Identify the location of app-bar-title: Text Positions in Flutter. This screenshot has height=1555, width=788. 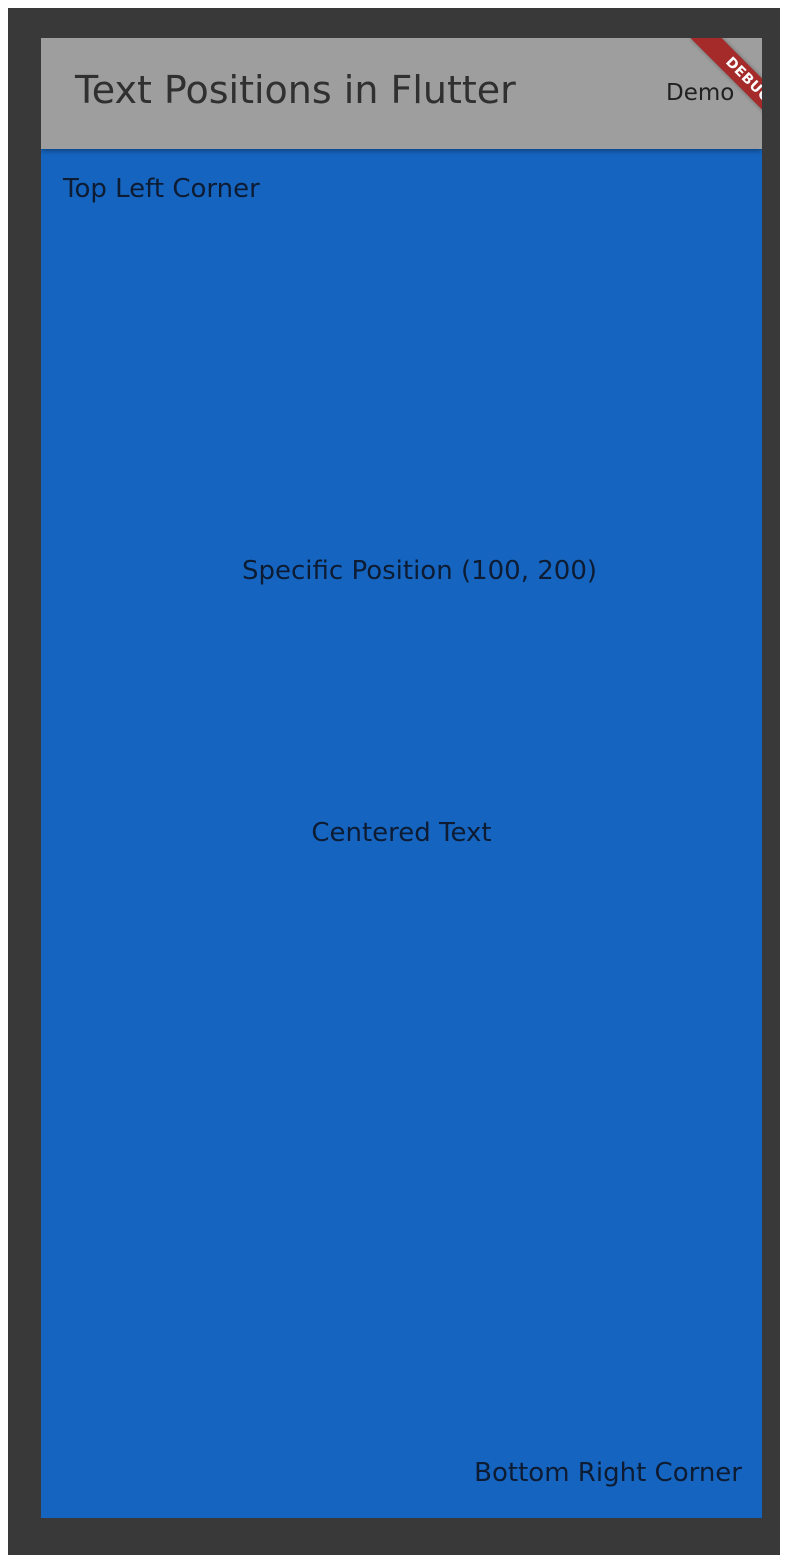
(295, 90).